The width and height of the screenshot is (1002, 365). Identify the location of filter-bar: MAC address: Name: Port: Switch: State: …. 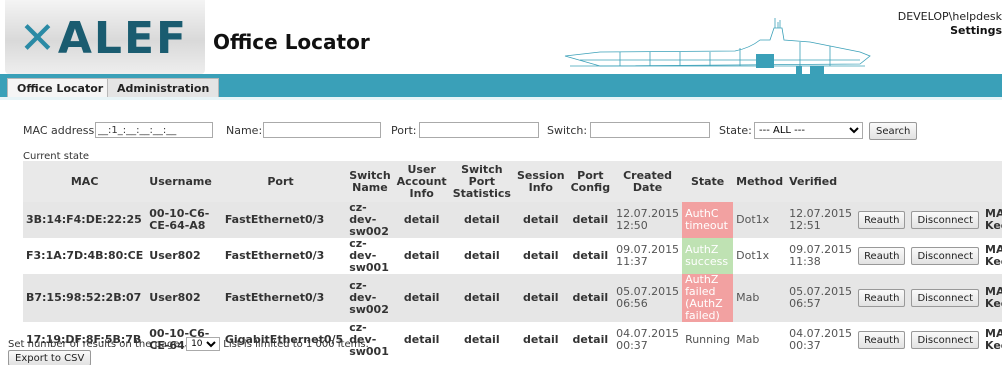
(512, 131).